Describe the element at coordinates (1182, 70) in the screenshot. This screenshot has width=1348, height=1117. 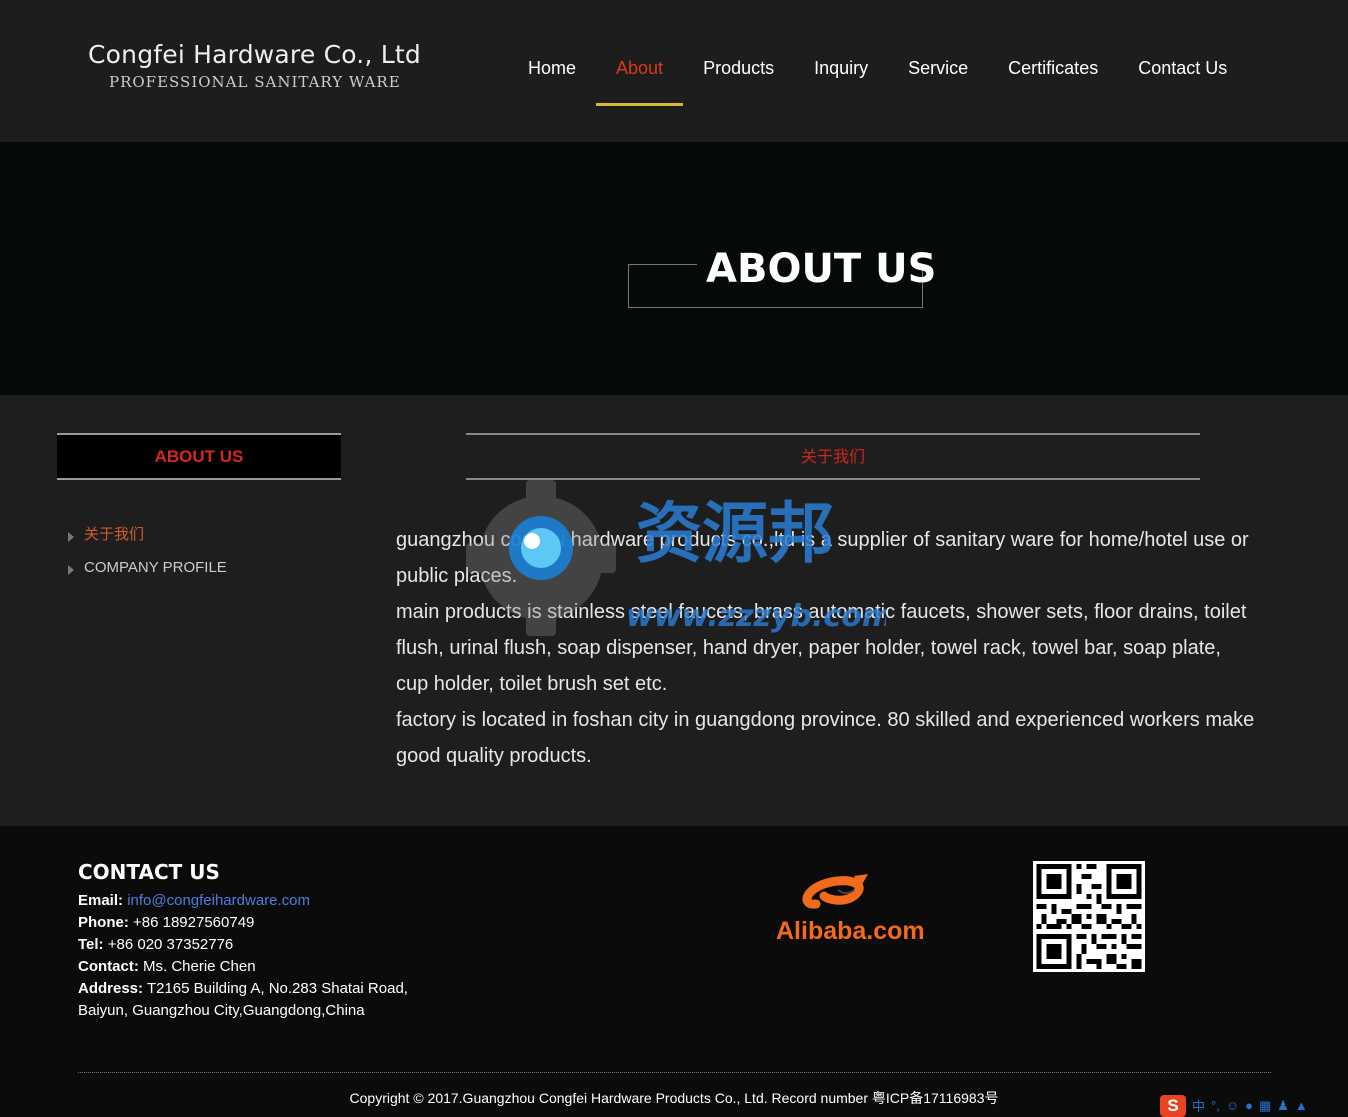
I see `nav-contact-us: Contact Us` at that location.